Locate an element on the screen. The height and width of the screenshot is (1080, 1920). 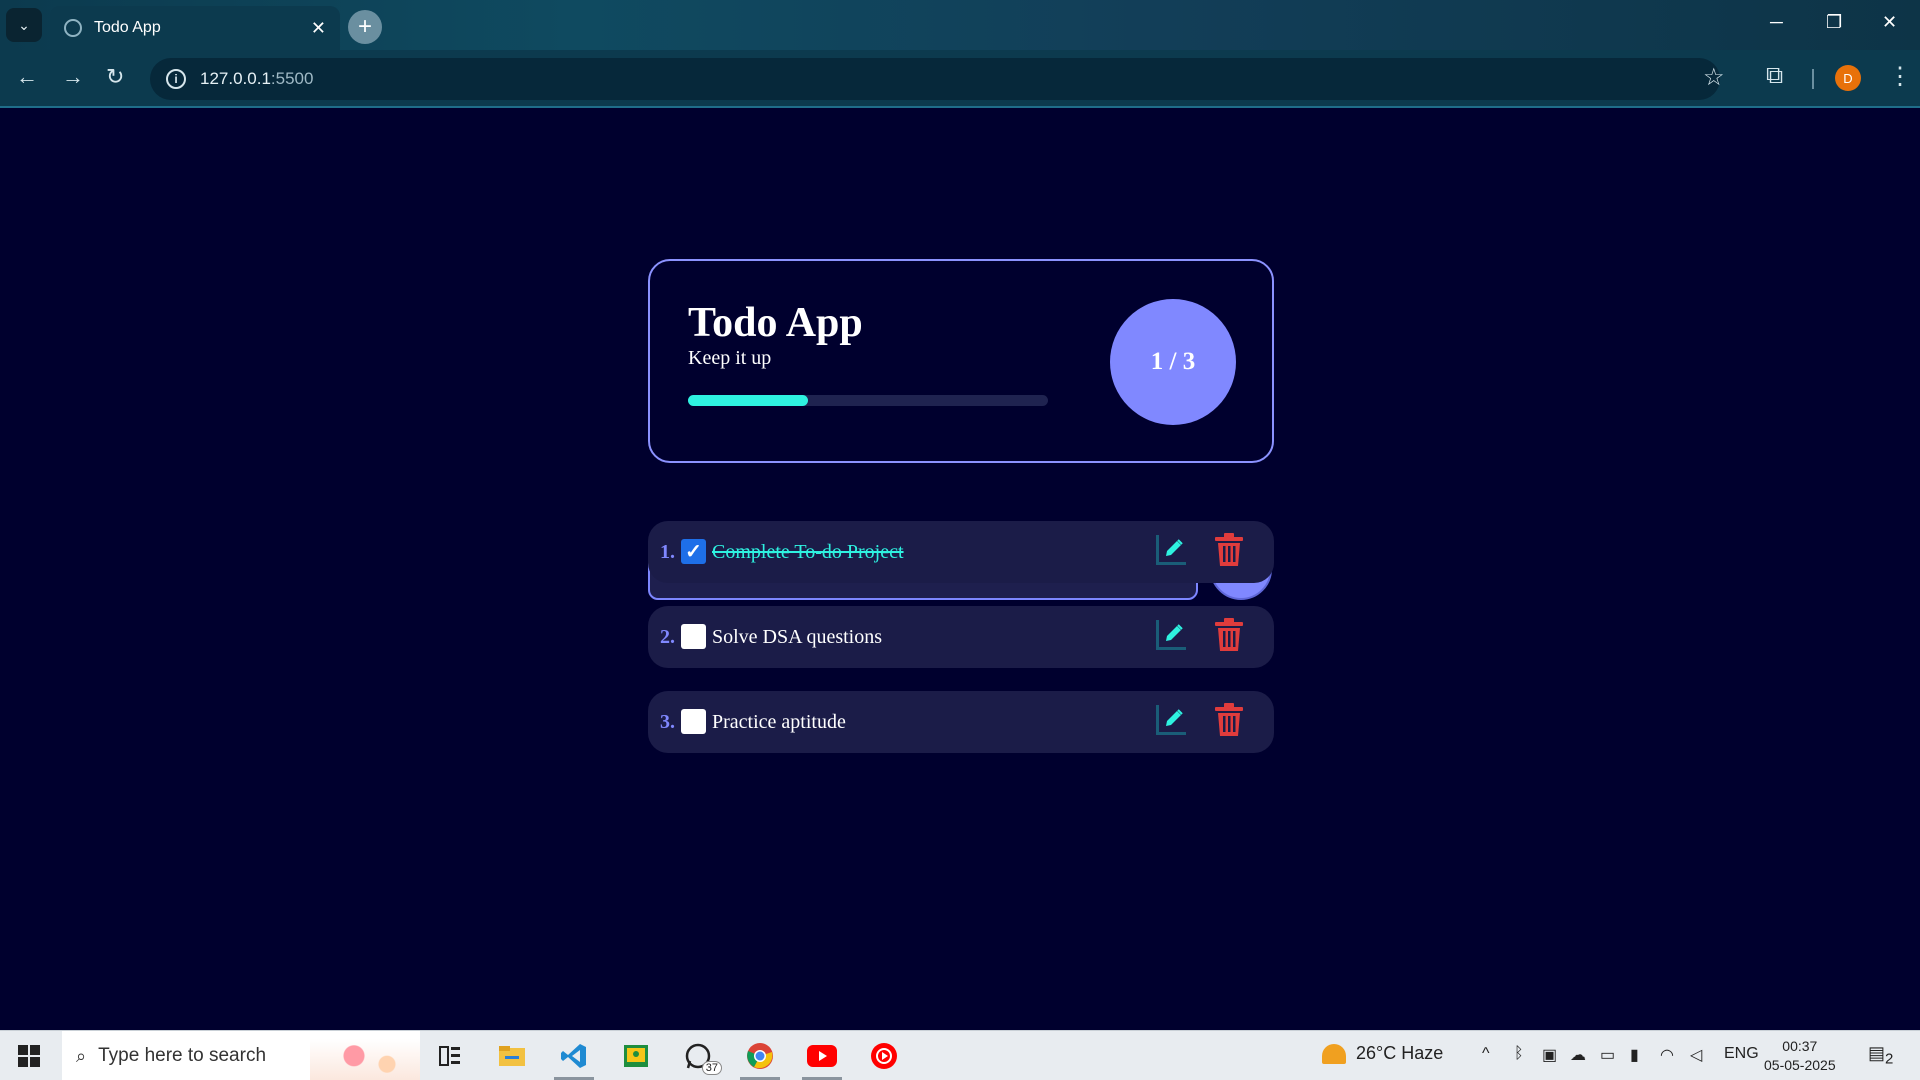
task-view-icon is located at coordinates (450, 1056).